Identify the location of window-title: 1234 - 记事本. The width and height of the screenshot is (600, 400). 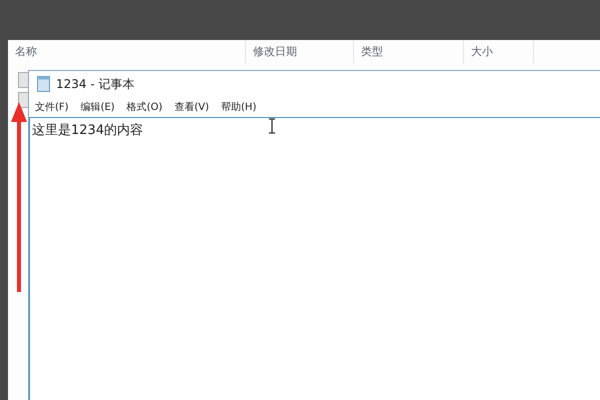
(95, 84).